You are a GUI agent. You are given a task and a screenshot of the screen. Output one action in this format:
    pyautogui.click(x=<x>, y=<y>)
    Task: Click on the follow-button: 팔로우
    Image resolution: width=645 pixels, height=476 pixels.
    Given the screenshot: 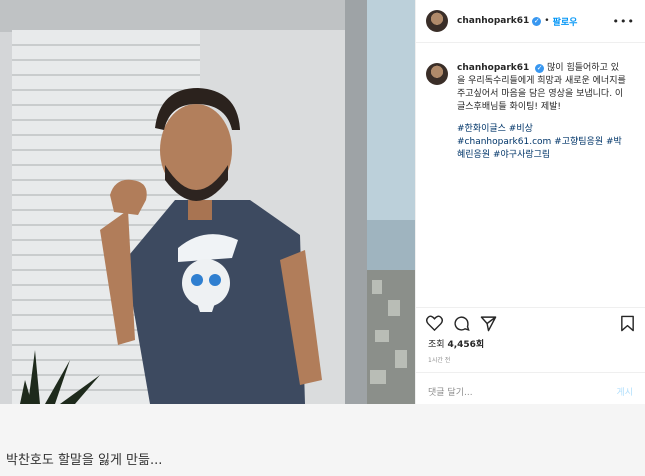 What is the action you would take?
    pyautogui.click(x=565, y=21)
    